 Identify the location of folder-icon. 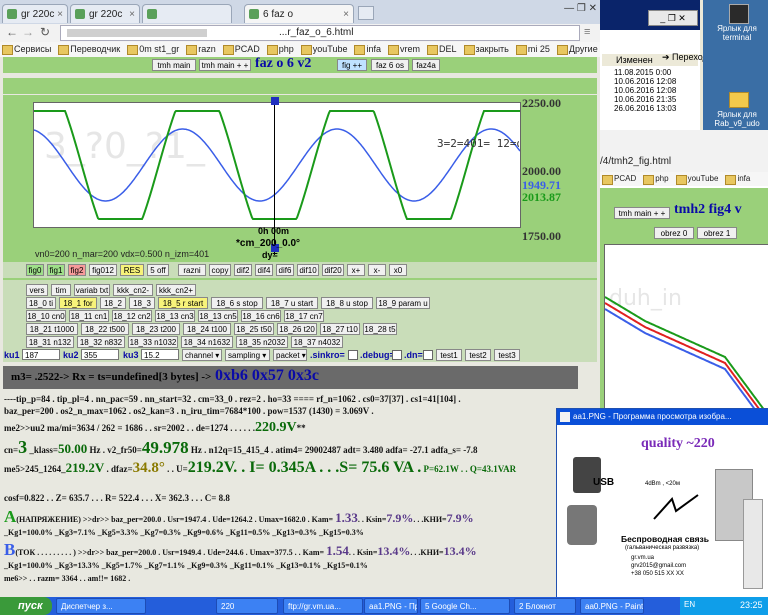
(739, 100).